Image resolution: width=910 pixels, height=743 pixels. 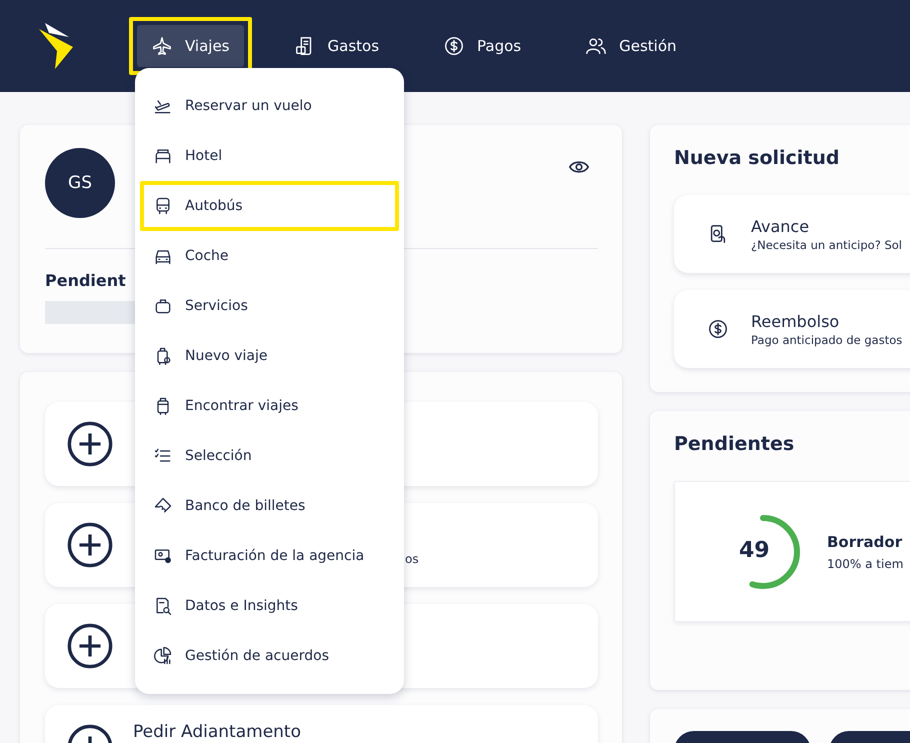 What do you see at coordinates (80, 183) in the screenshot?
I see `avatar: GS` at bounding box center [80, 183].